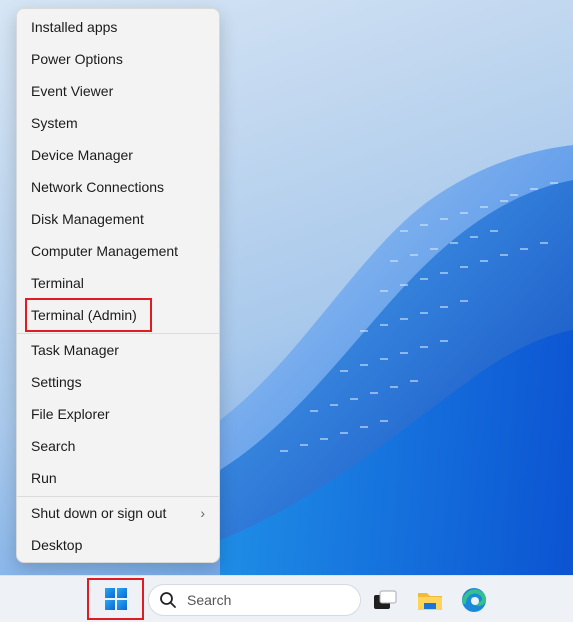 The height and width of the screenshot is (622, 573). I want to click on menu-item-label: Settings, so click(56, 382).